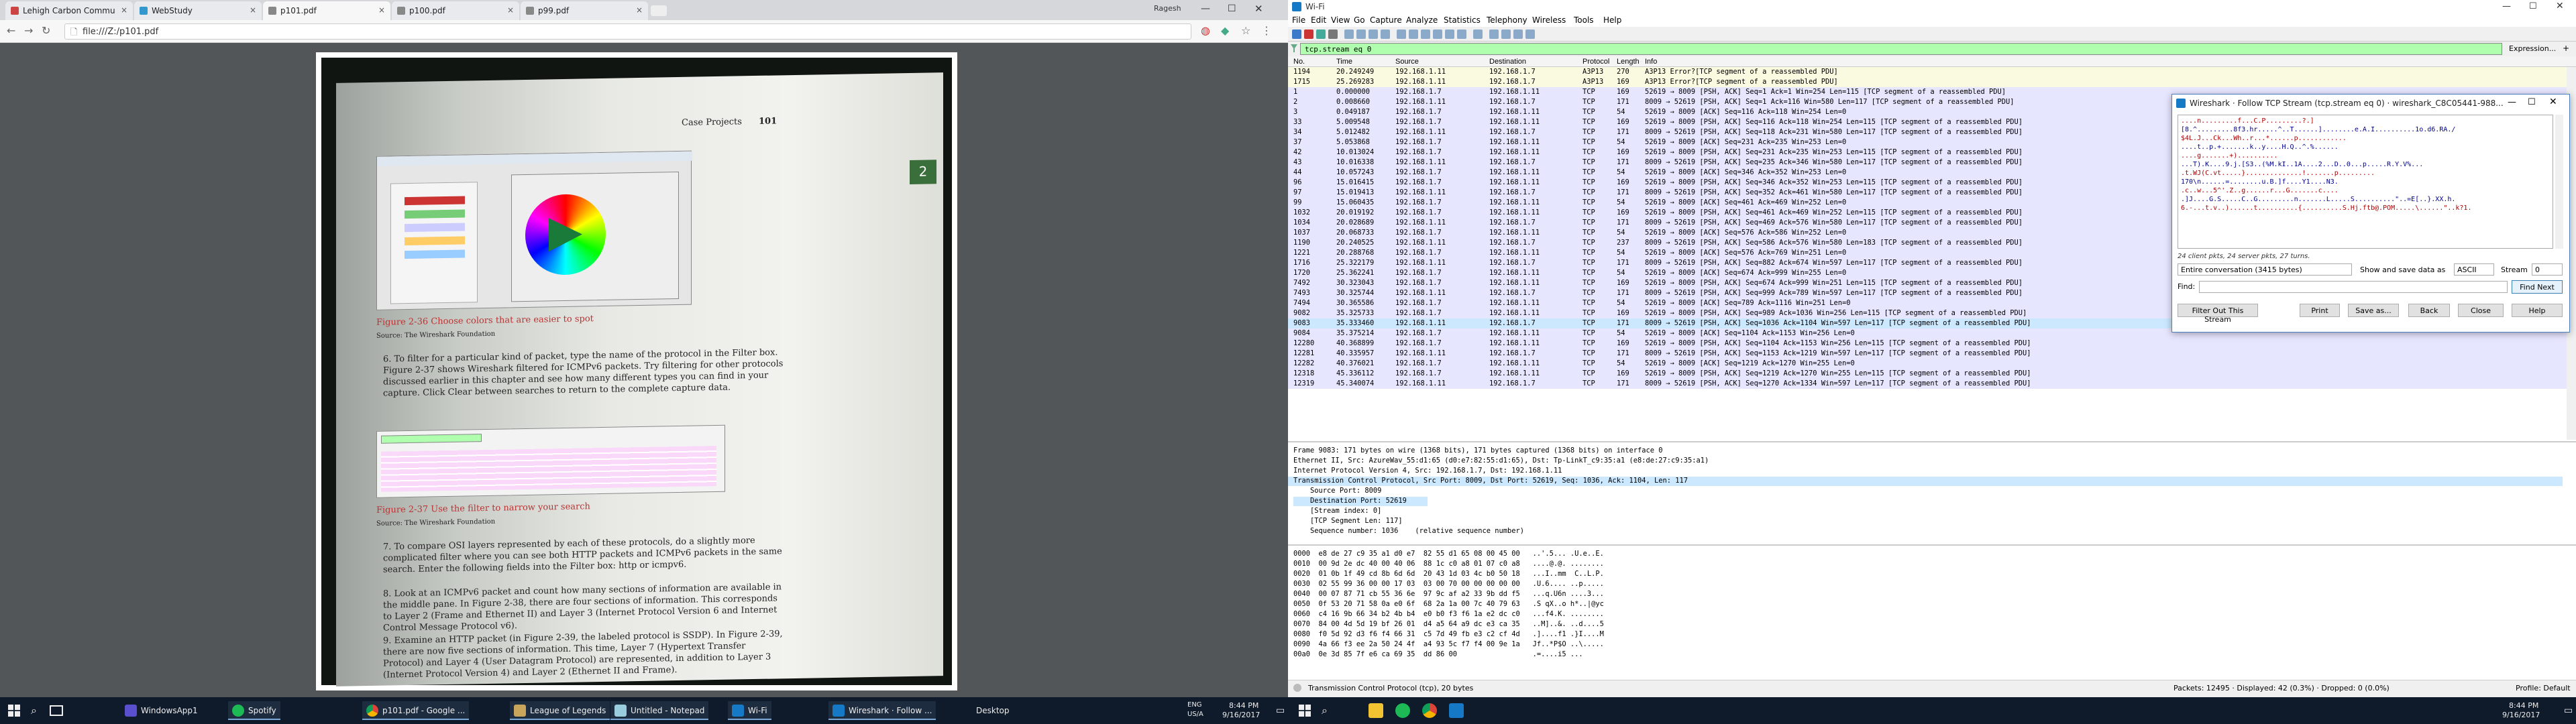 This screenshot has width=2576, height=724. What do you see at coordinates (1386, 20) in the screenshot?
I see `menu-capture: Capture` at bounding box center [1386, 20].